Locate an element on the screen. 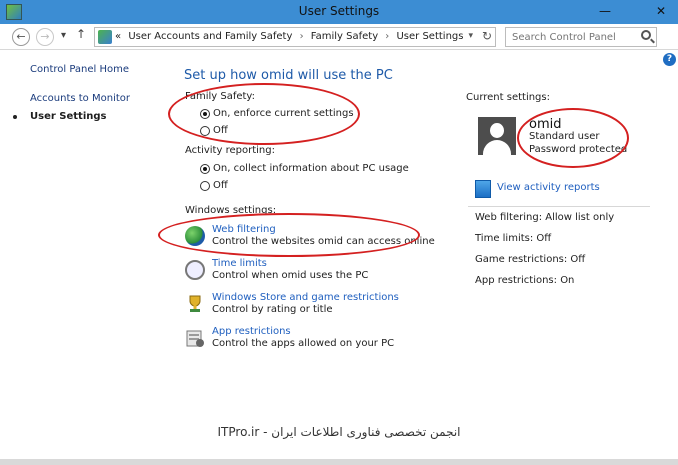 The image size is (678, 465). bottom-bar is located at coordinates (339, 462).